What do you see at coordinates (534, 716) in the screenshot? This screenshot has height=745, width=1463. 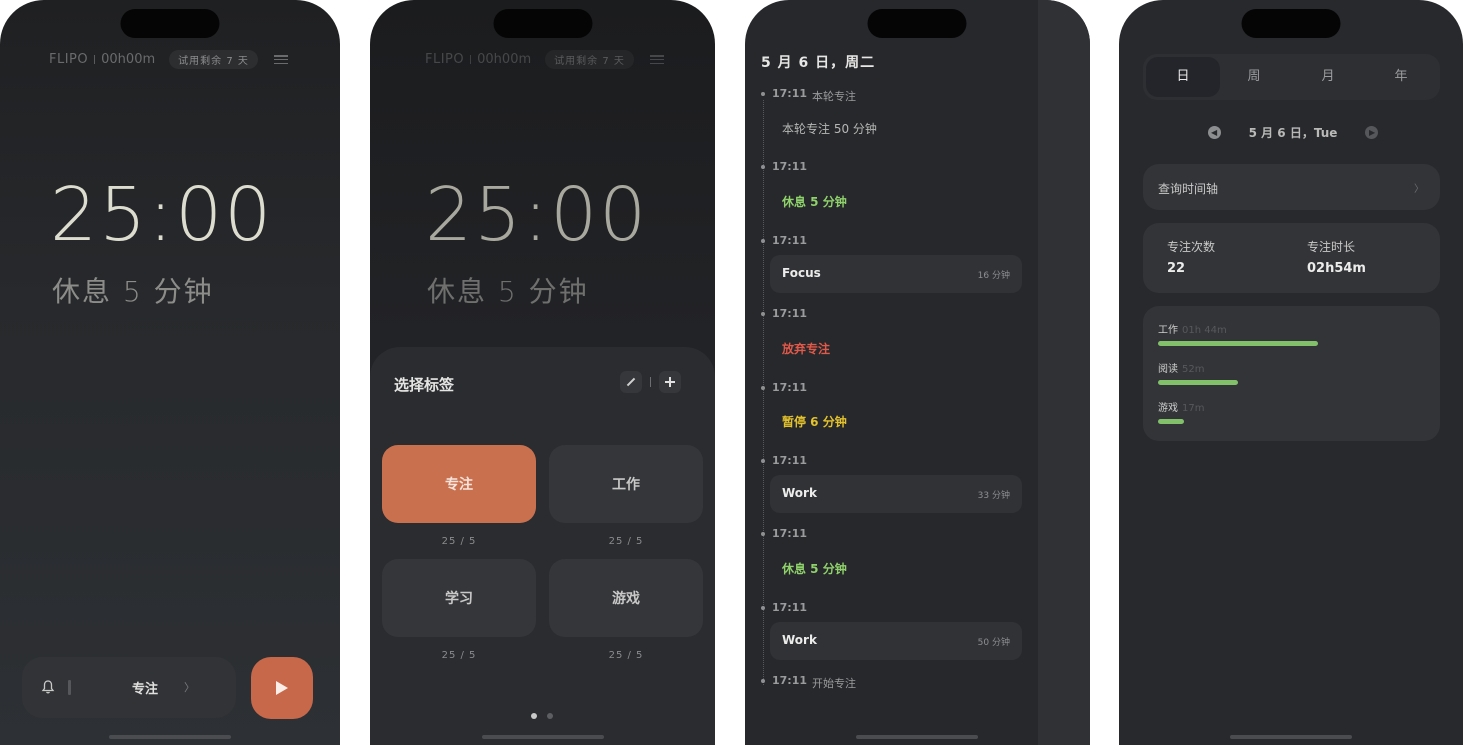 I see `page-dot-active` at bounding box center [534, 716].